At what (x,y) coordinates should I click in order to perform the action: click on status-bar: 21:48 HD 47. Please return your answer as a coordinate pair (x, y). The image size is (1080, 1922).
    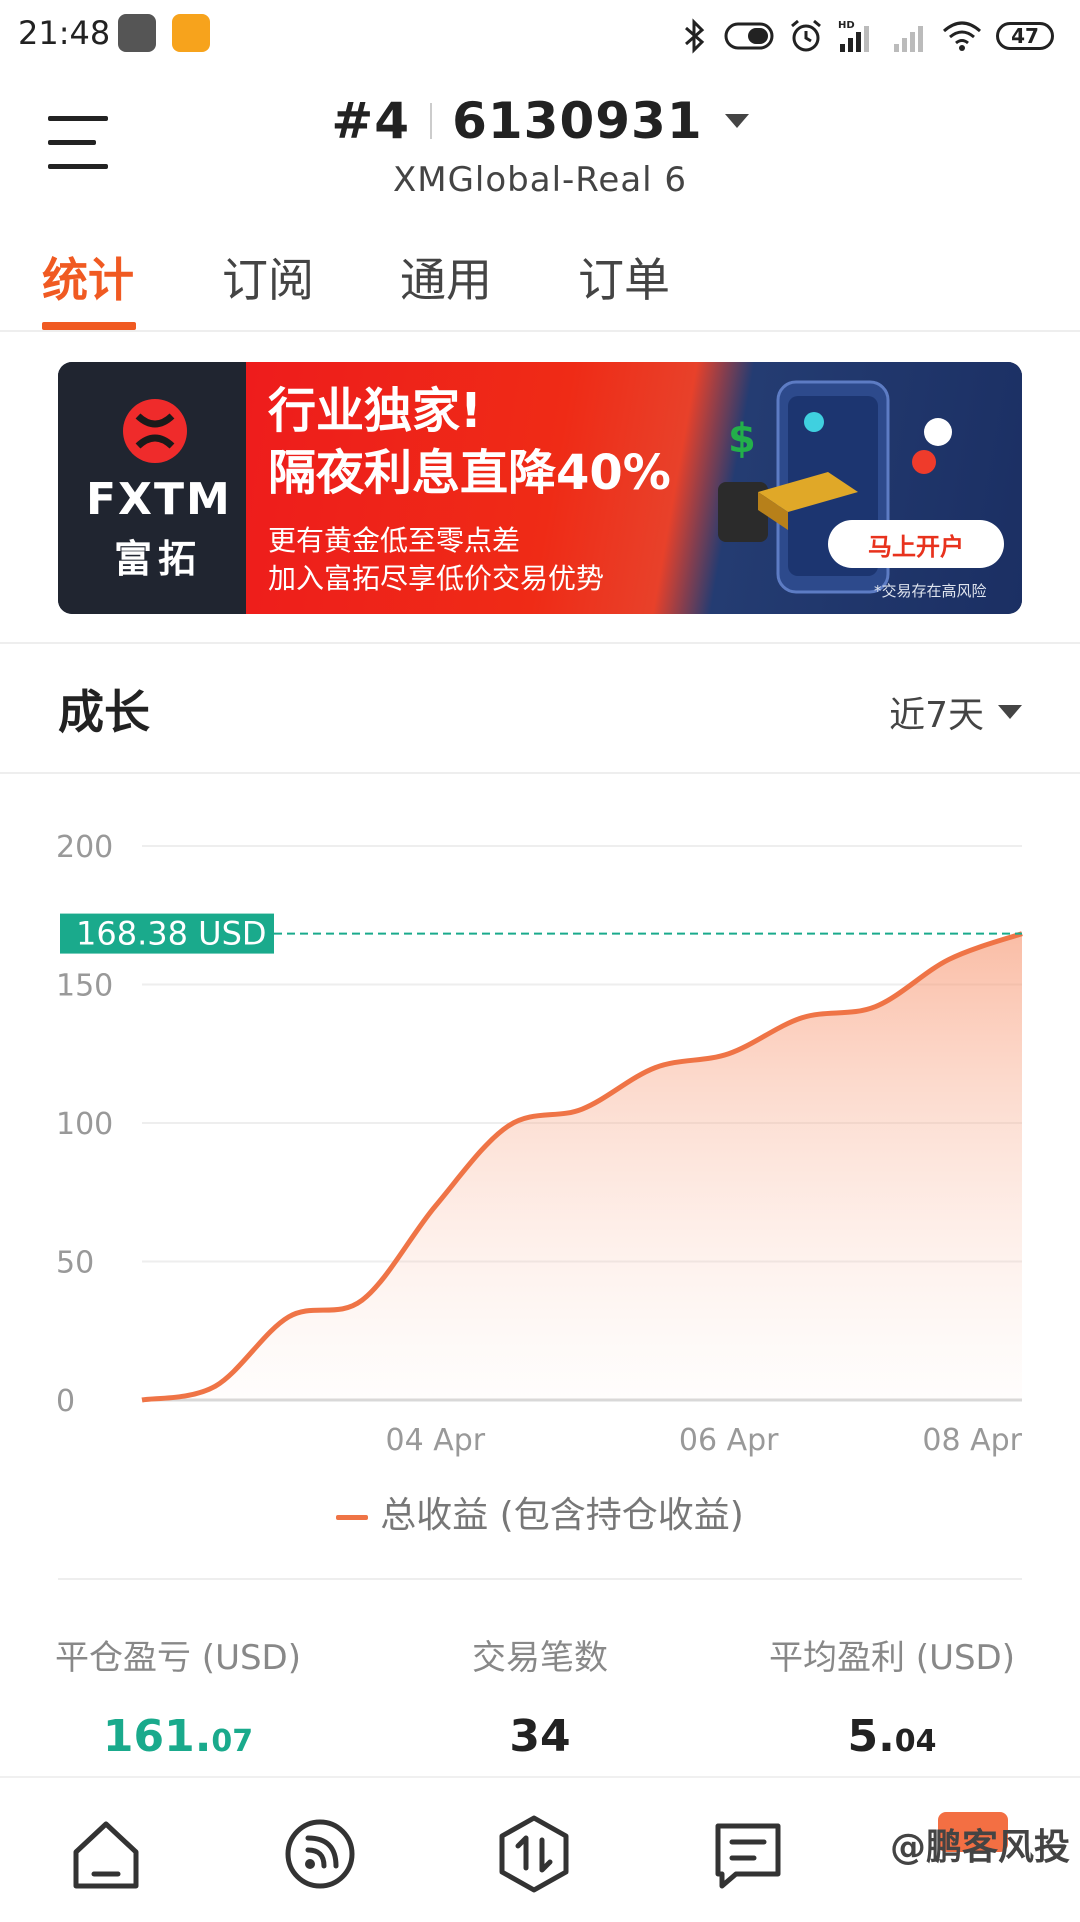
    Looking at the image, I should click on (540, 36).